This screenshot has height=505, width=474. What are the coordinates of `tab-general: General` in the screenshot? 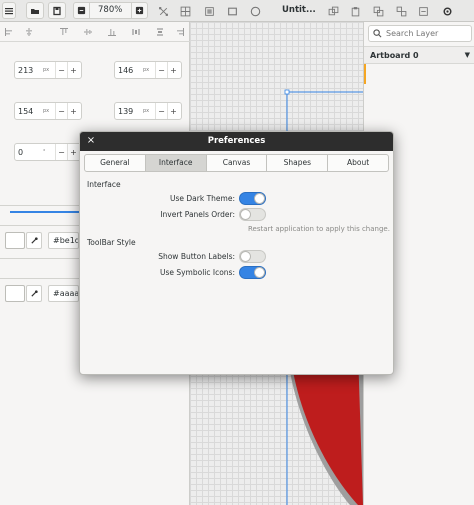 It's located at (115, 163).